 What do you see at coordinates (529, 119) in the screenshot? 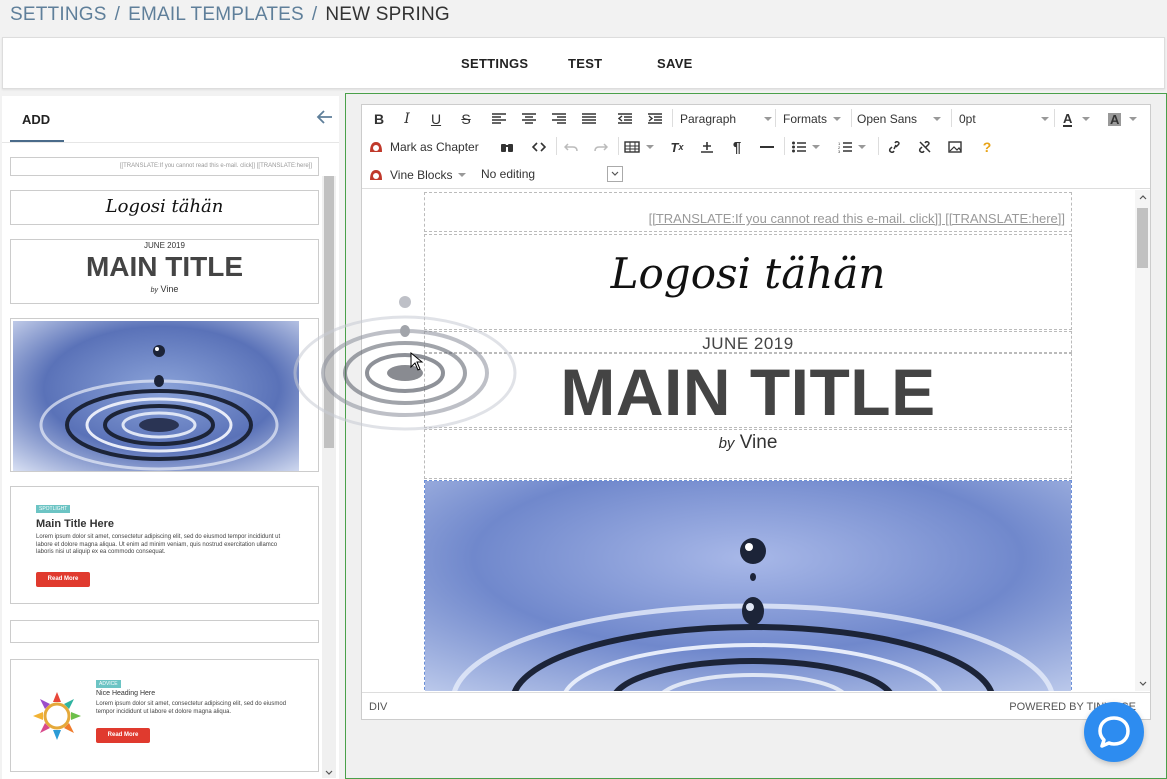
I see `align-center-icon` at bounding box center [529, 119].